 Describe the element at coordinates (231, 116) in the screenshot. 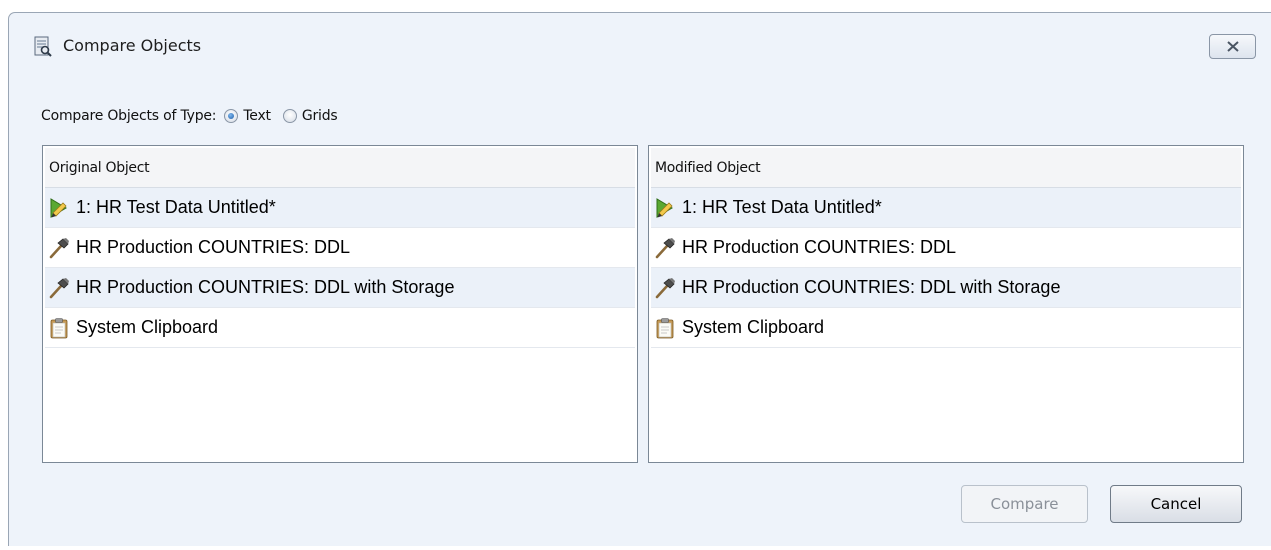

I see `text-radio` at that location.